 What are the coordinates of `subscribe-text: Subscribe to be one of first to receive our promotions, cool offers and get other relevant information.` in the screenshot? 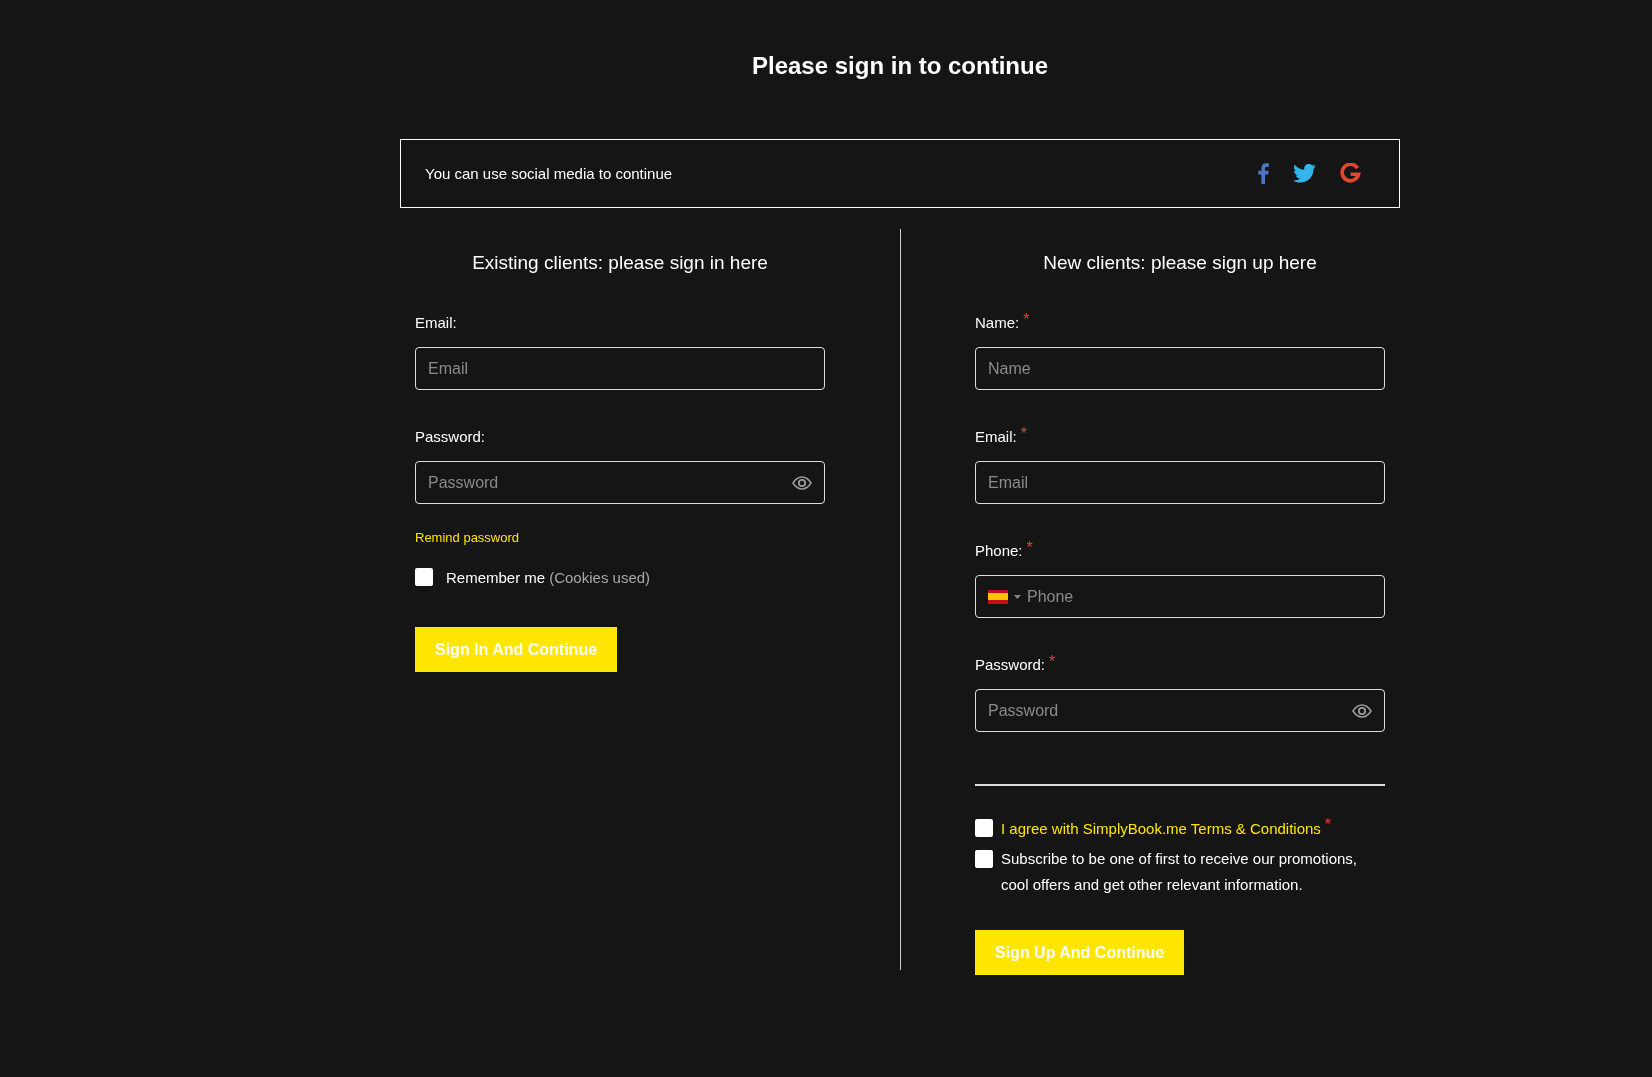 It's located at (1179, 872).